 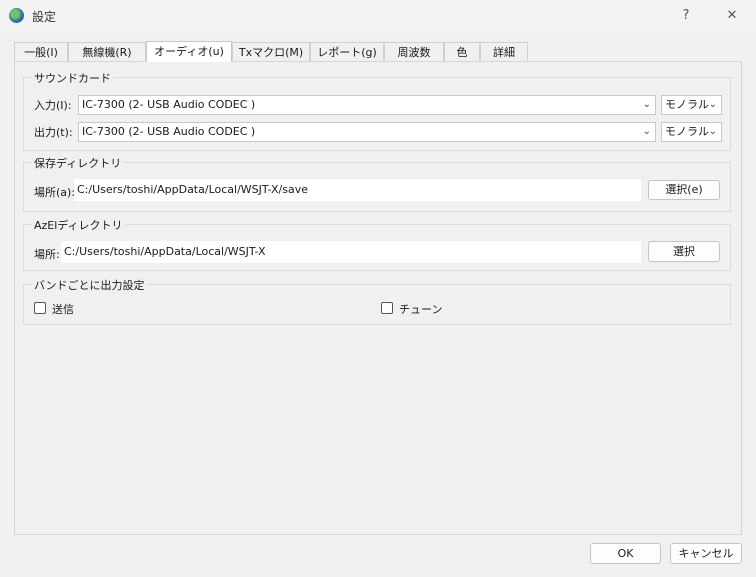 I want to click on input-device-value: IC-7300 (2- USB Audio CODEC ), so click(x=169, y=104).